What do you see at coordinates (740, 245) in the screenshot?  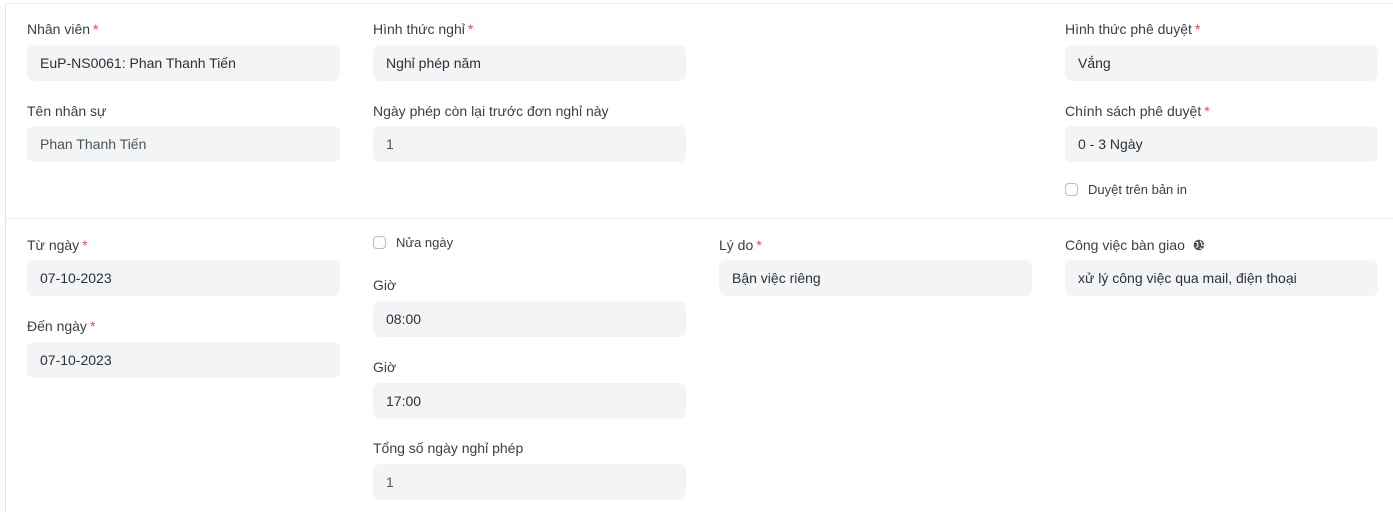 I see `reason-label: Lý do *` at bounding box center [740, 245].